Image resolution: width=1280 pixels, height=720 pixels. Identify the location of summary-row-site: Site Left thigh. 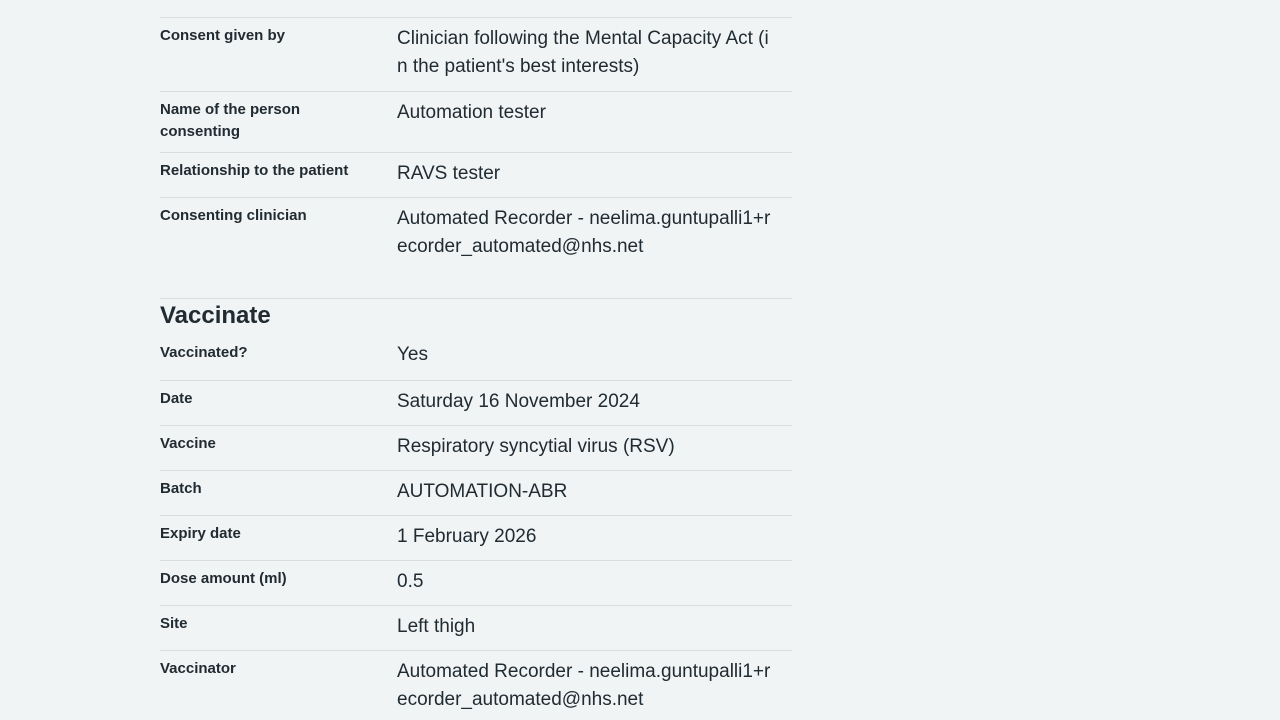
(476, 628).